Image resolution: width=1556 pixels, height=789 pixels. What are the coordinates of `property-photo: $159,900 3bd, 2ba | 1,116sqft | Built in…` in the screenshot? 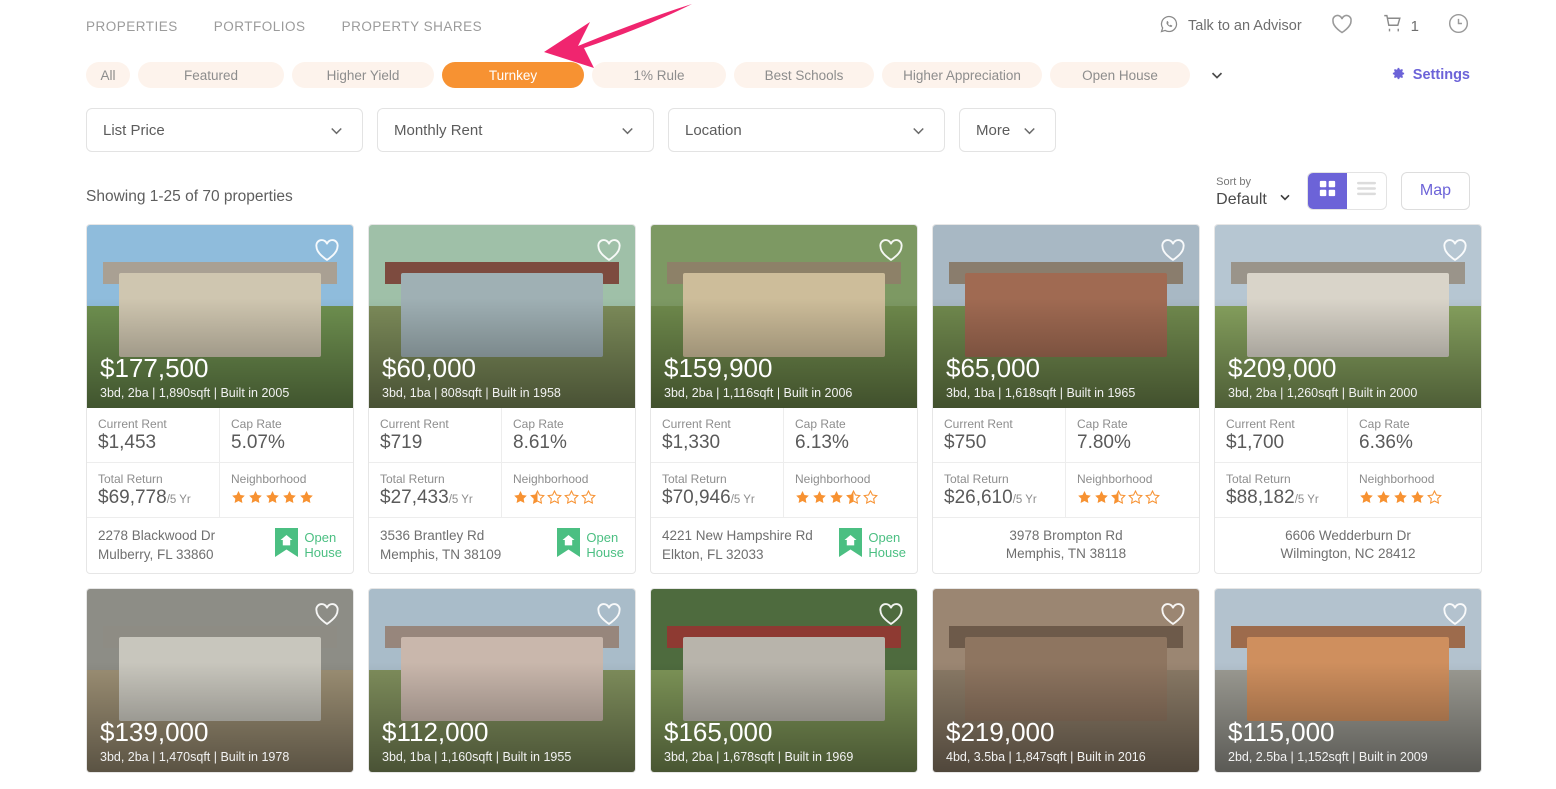 It's located at (784, 316).